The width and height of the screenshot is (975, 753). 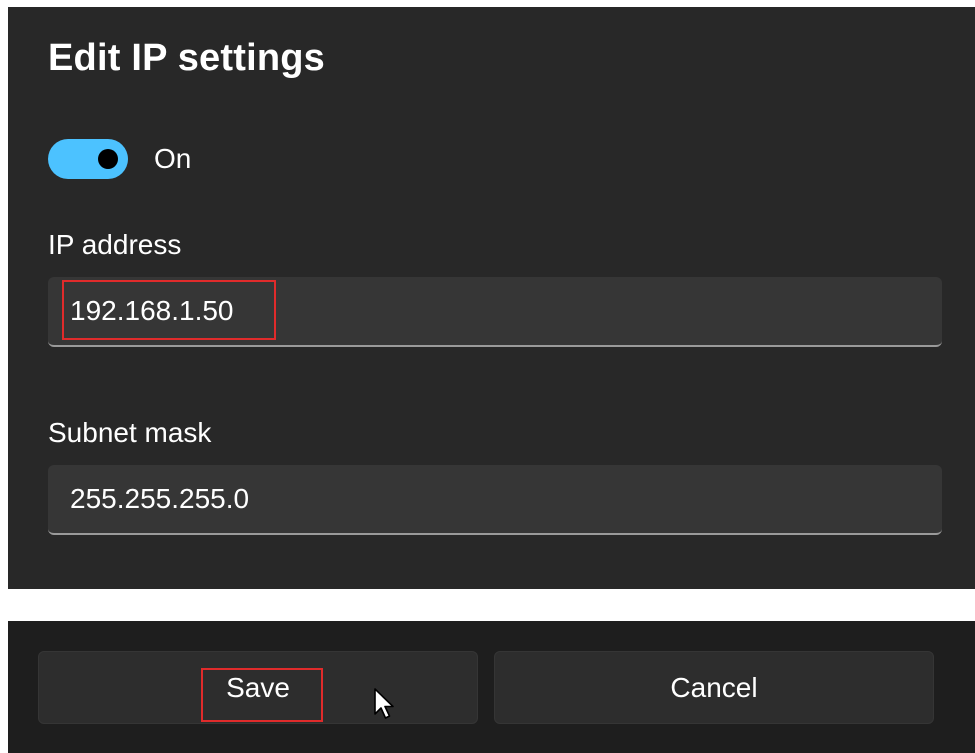 I want to click on subnet-mask-field: 255.255.255.0, so click(x=495, y=500).